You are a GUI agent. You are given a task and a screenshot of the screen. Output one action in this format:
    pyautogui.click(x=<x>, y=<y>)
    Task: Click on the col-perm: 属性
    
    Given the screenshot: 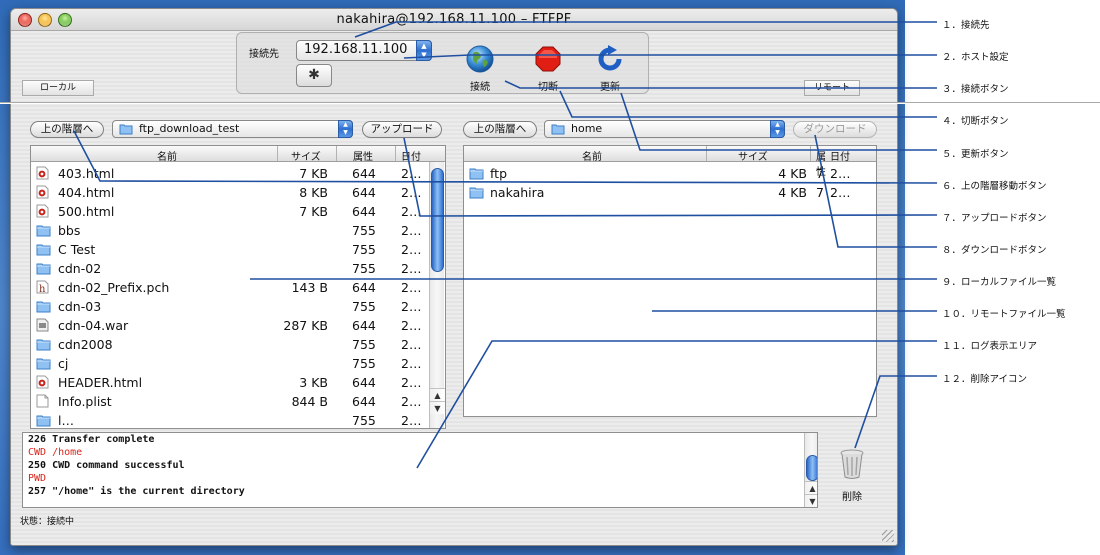 What is the action you would take?
    pyautogui.click(x=363, y=155)
    